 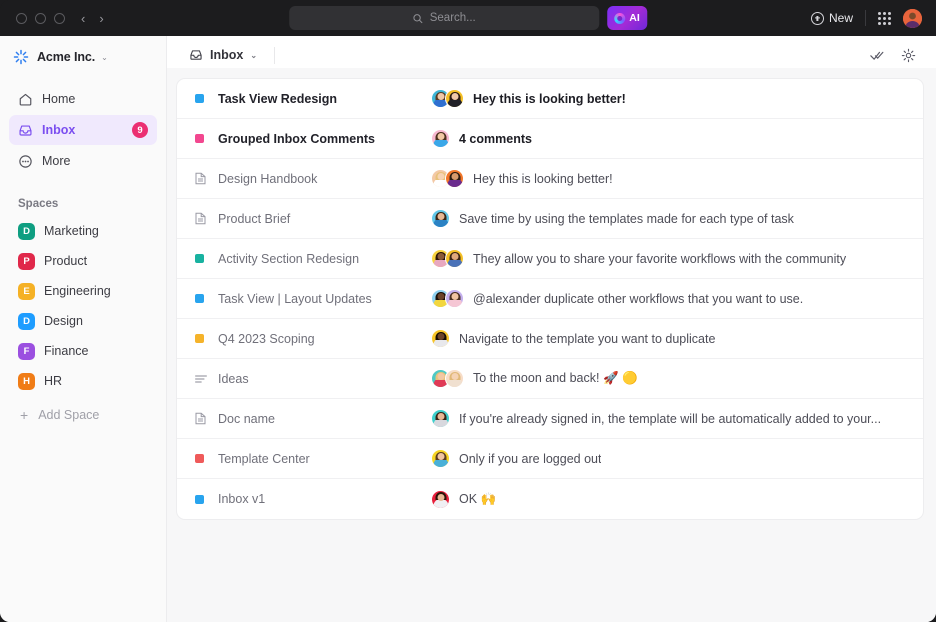 I want to click on space-avatar: H, so click(x=26, y=381).